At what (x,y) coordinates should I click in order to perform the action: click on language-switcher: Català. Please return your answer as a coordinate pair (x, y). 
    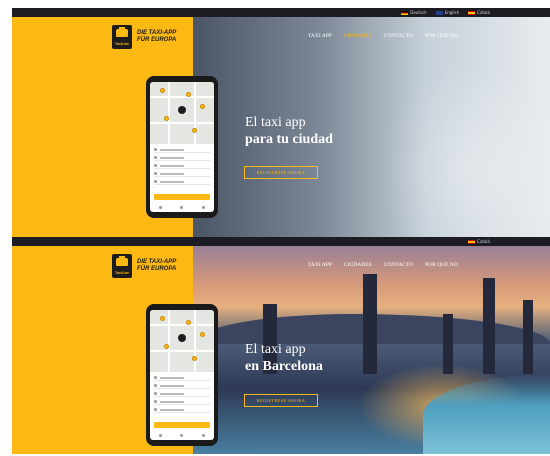
    Looking at the image, I should click on (479, 241).